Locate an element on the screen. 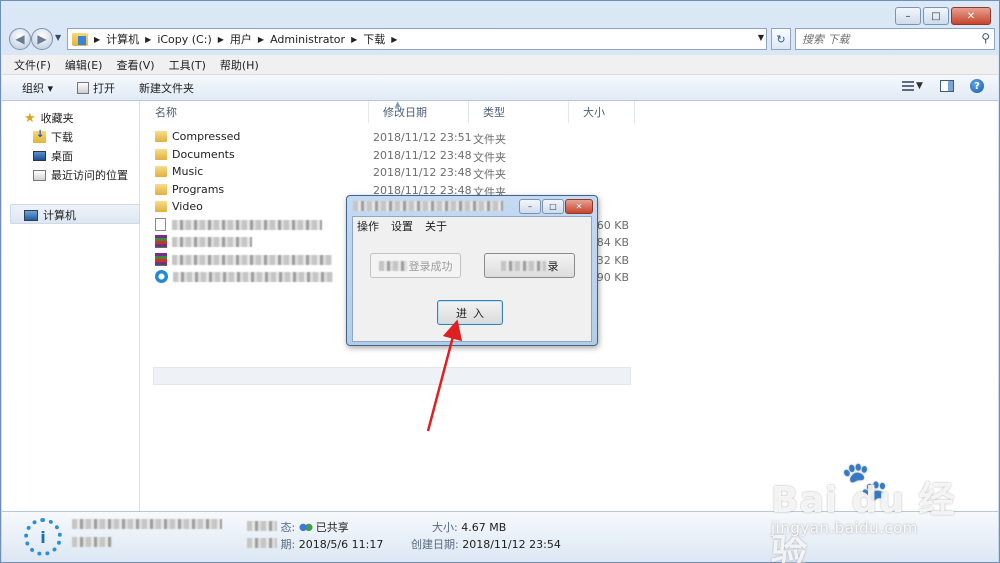 This screenshot has height=563, width=1000. column-type-label: 类型 is located at coordinates (494, 112).